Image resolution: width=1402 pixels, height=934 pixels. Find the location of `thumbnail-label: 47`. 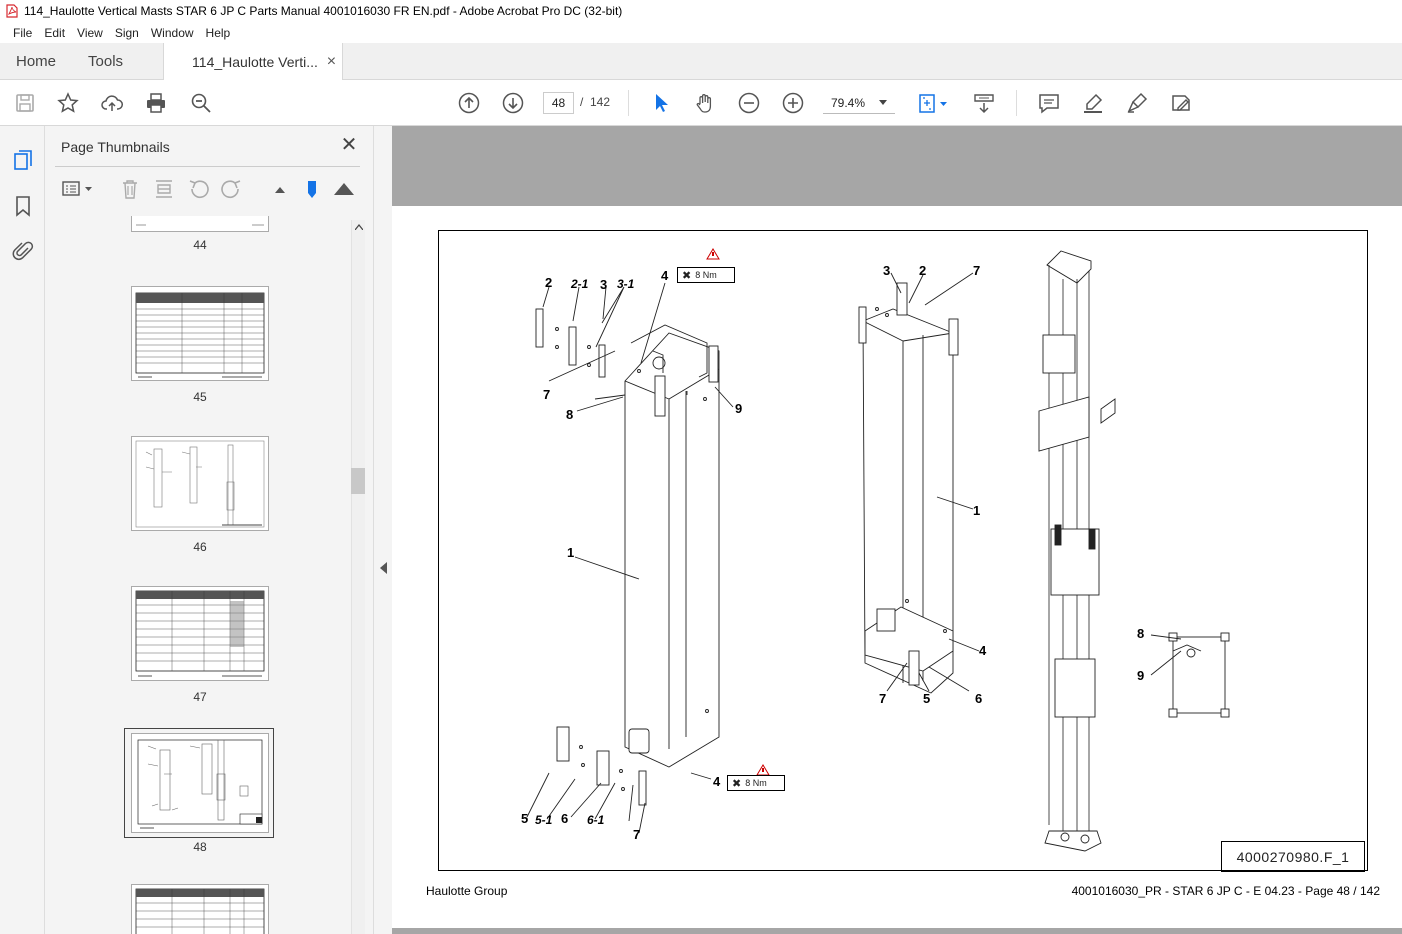

thumbnail-label: 47 is located at coordinates (200, 697).